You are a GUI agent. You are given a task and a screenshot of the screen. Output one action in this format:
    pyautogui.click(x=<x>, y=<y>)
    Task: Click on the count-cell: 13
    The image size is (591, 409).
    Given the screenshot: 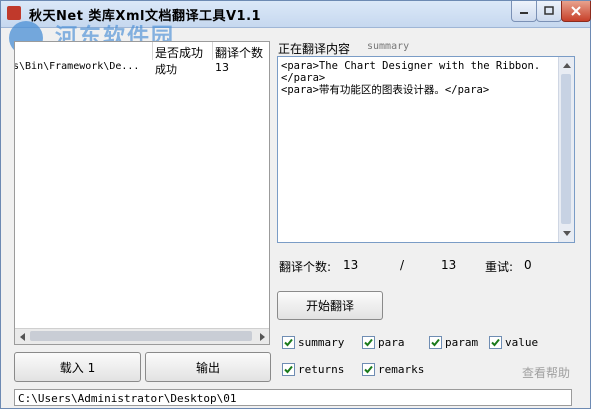 What is the action you would take?
    pyautogui.click(x=222, y=67)
    